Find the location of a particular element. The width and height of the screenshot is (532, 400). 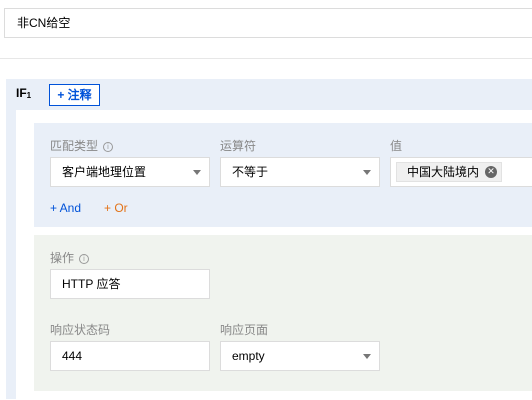

close-circle-icon: ✕ is located at coordinates (491, 172).